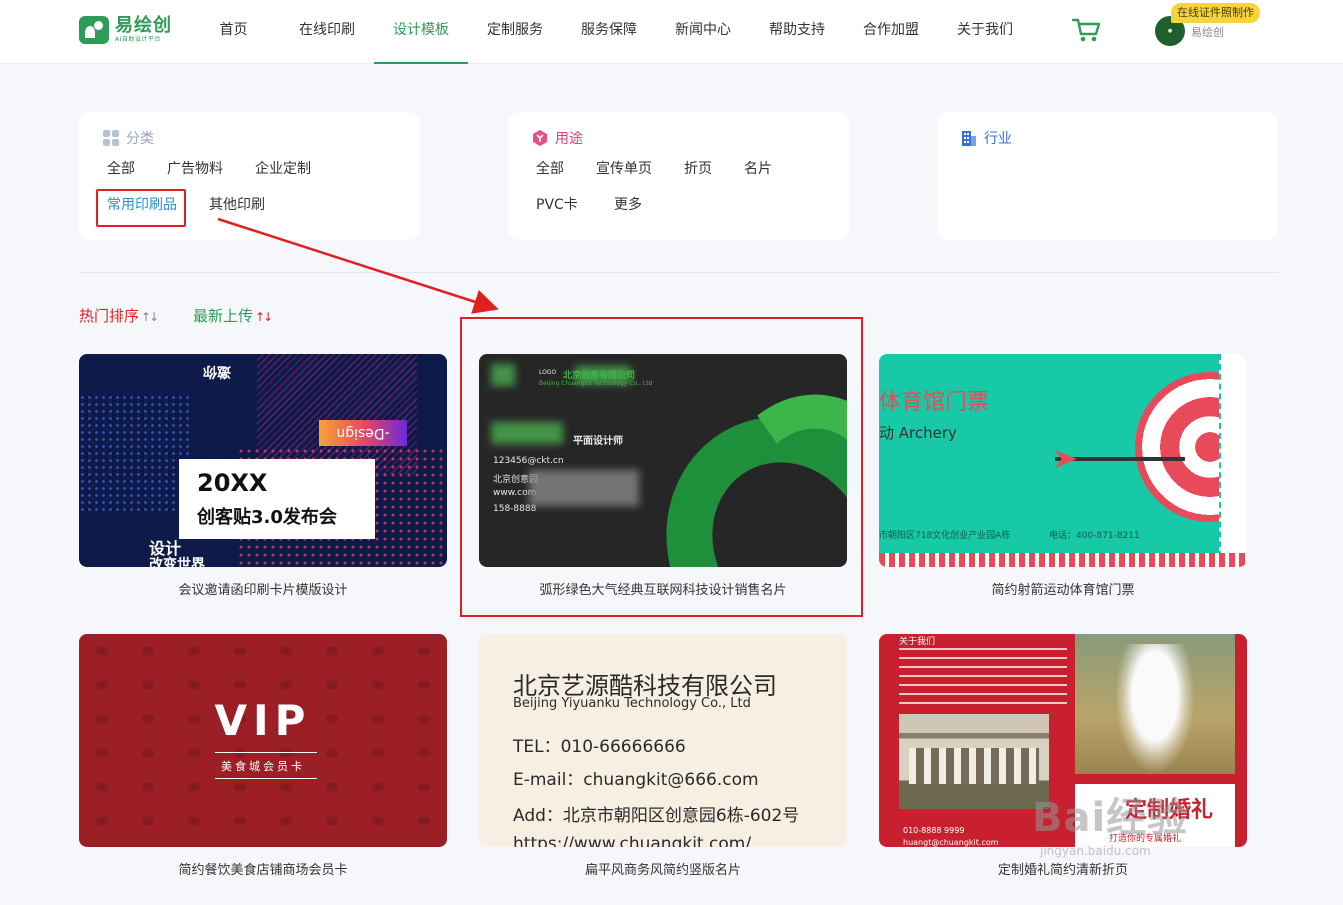  I want to click on category-option-common-print: 常用印刷品, so click(142, 205).